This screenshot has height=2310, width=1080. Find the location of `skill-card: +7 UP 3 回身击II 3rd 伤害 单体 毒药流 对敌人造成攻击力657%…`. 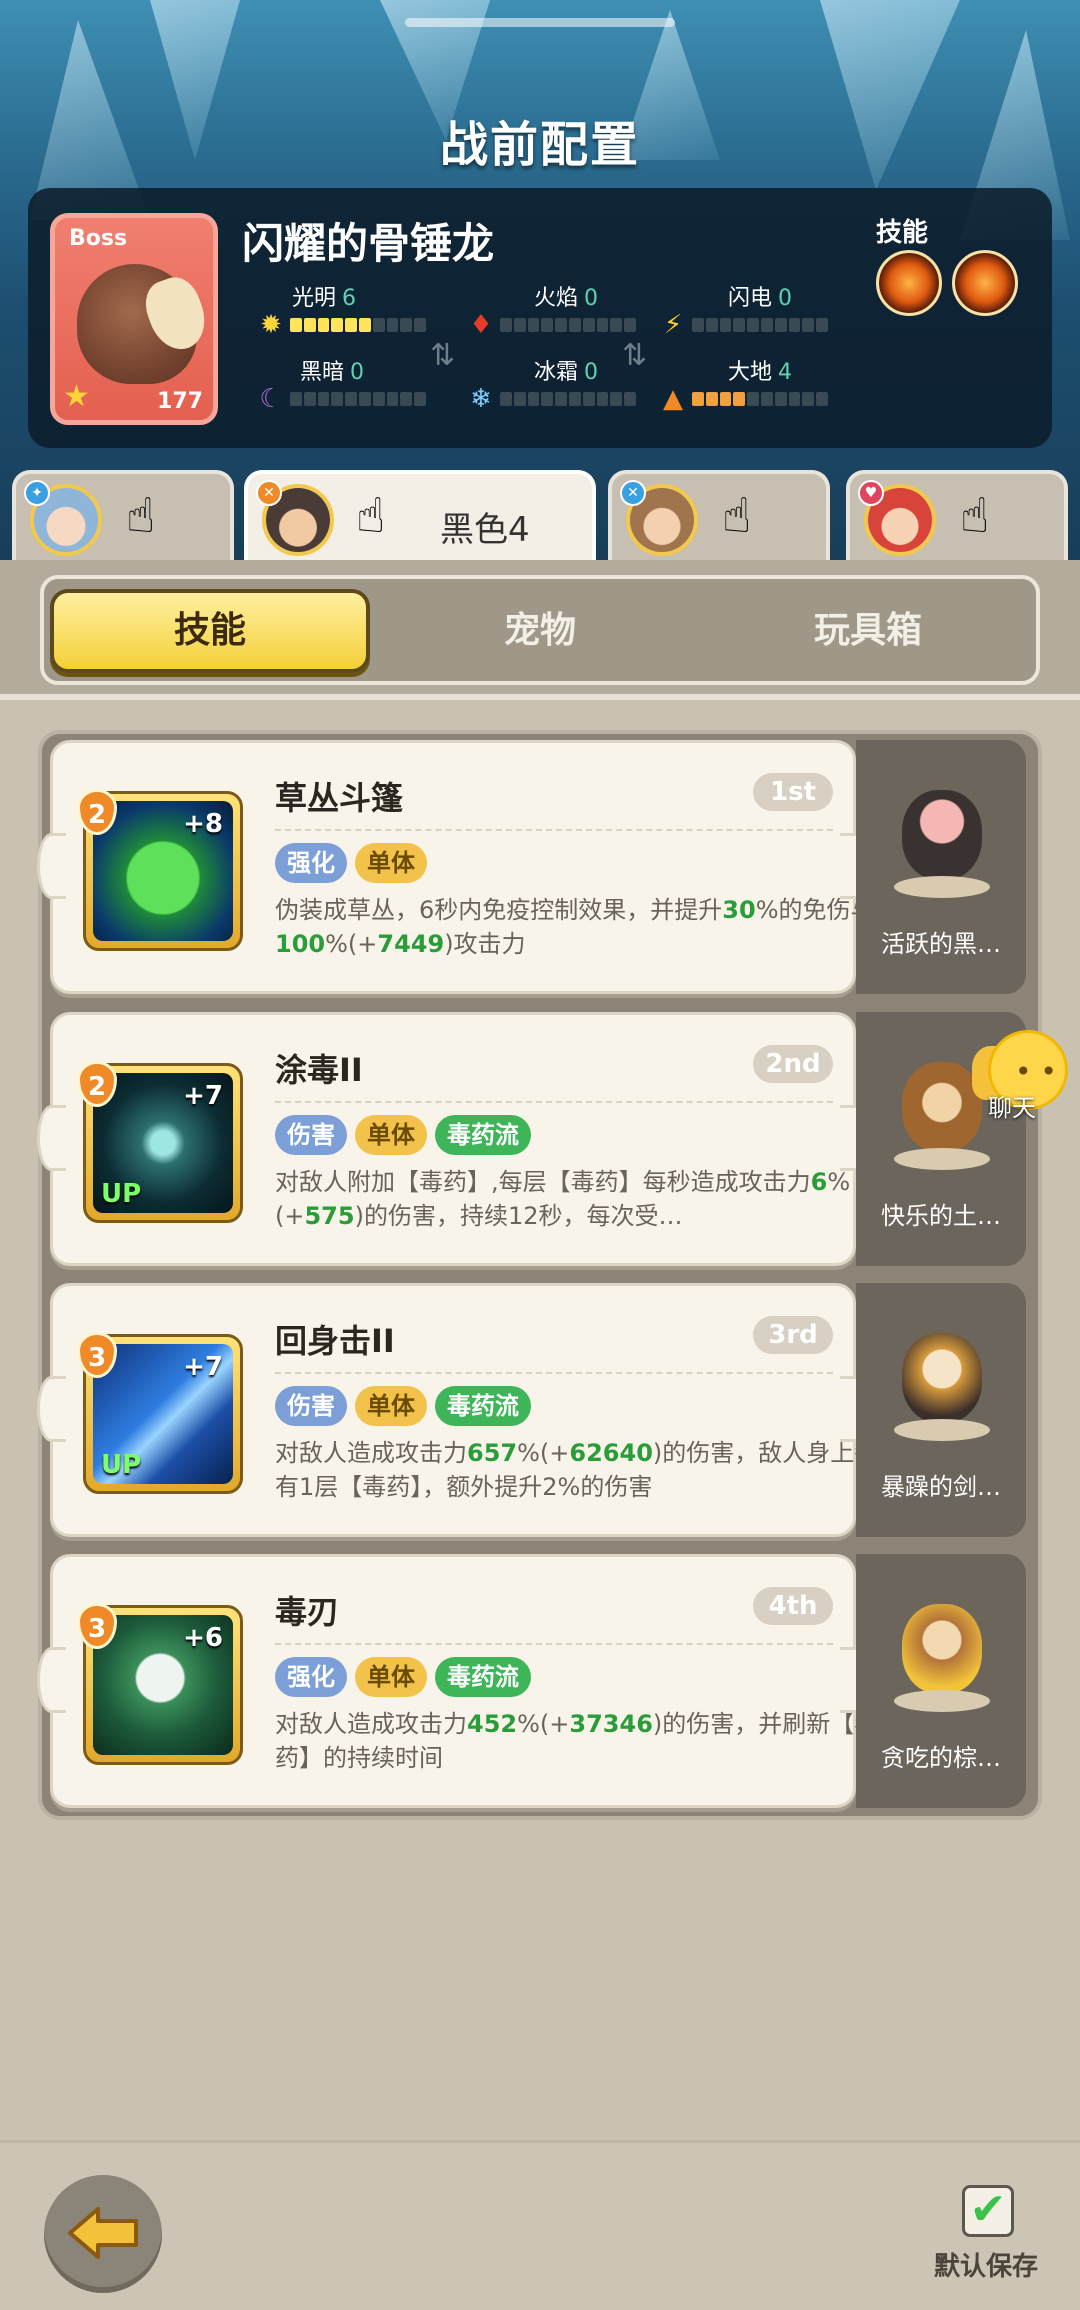

skill-card: +7 UP 3 回身击II 3rd 伤害 单体 毒药流 对敌人造成攻击力657%… is located at coordinates (457, 1410).